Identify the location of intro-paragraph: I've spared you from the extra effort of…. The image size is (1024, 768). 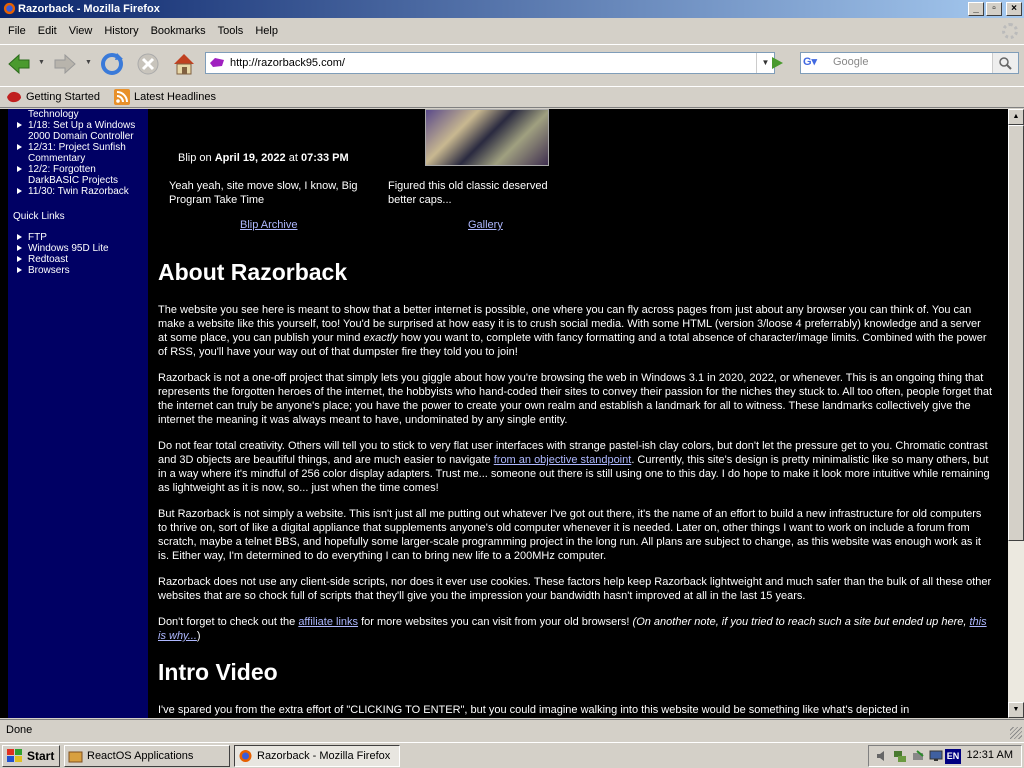
(534, 710).